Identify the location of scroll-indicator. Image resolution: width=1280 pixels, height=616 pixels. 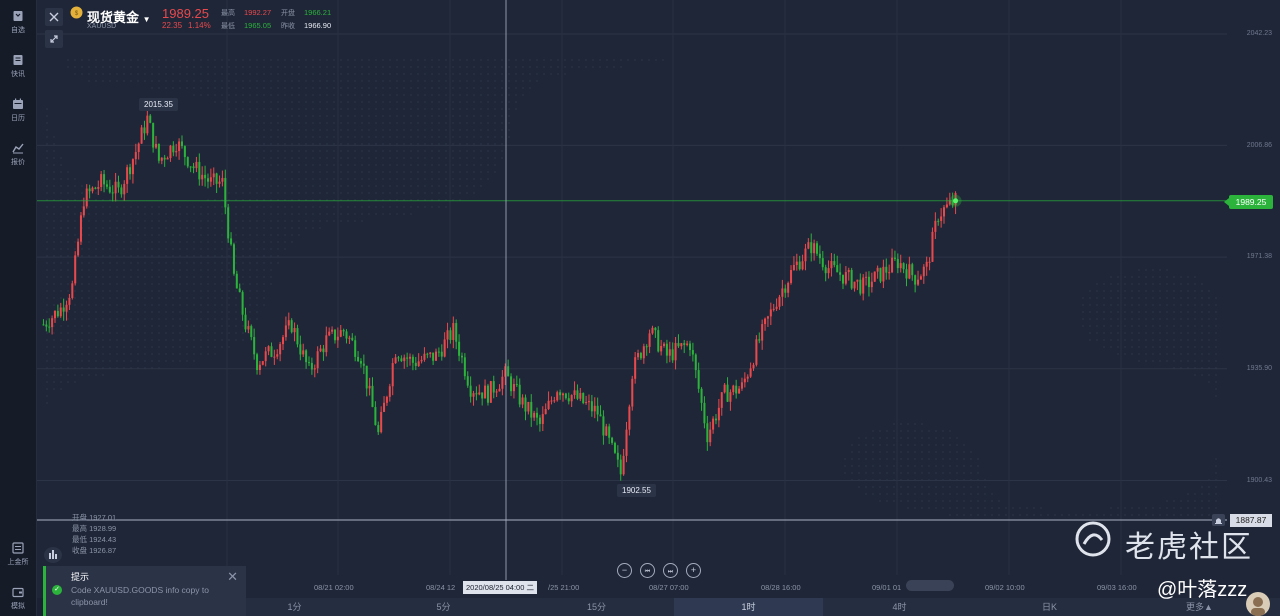
(930, 585).